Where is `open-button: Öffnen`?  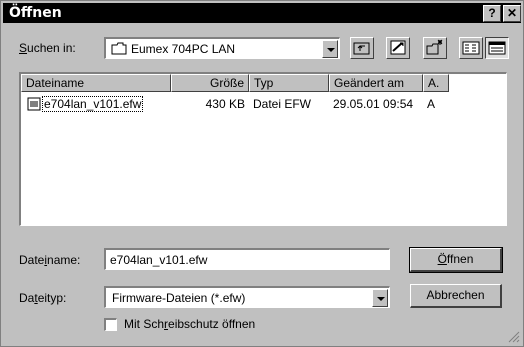 open-button: Öffnen is located at coordinates (456, 260).